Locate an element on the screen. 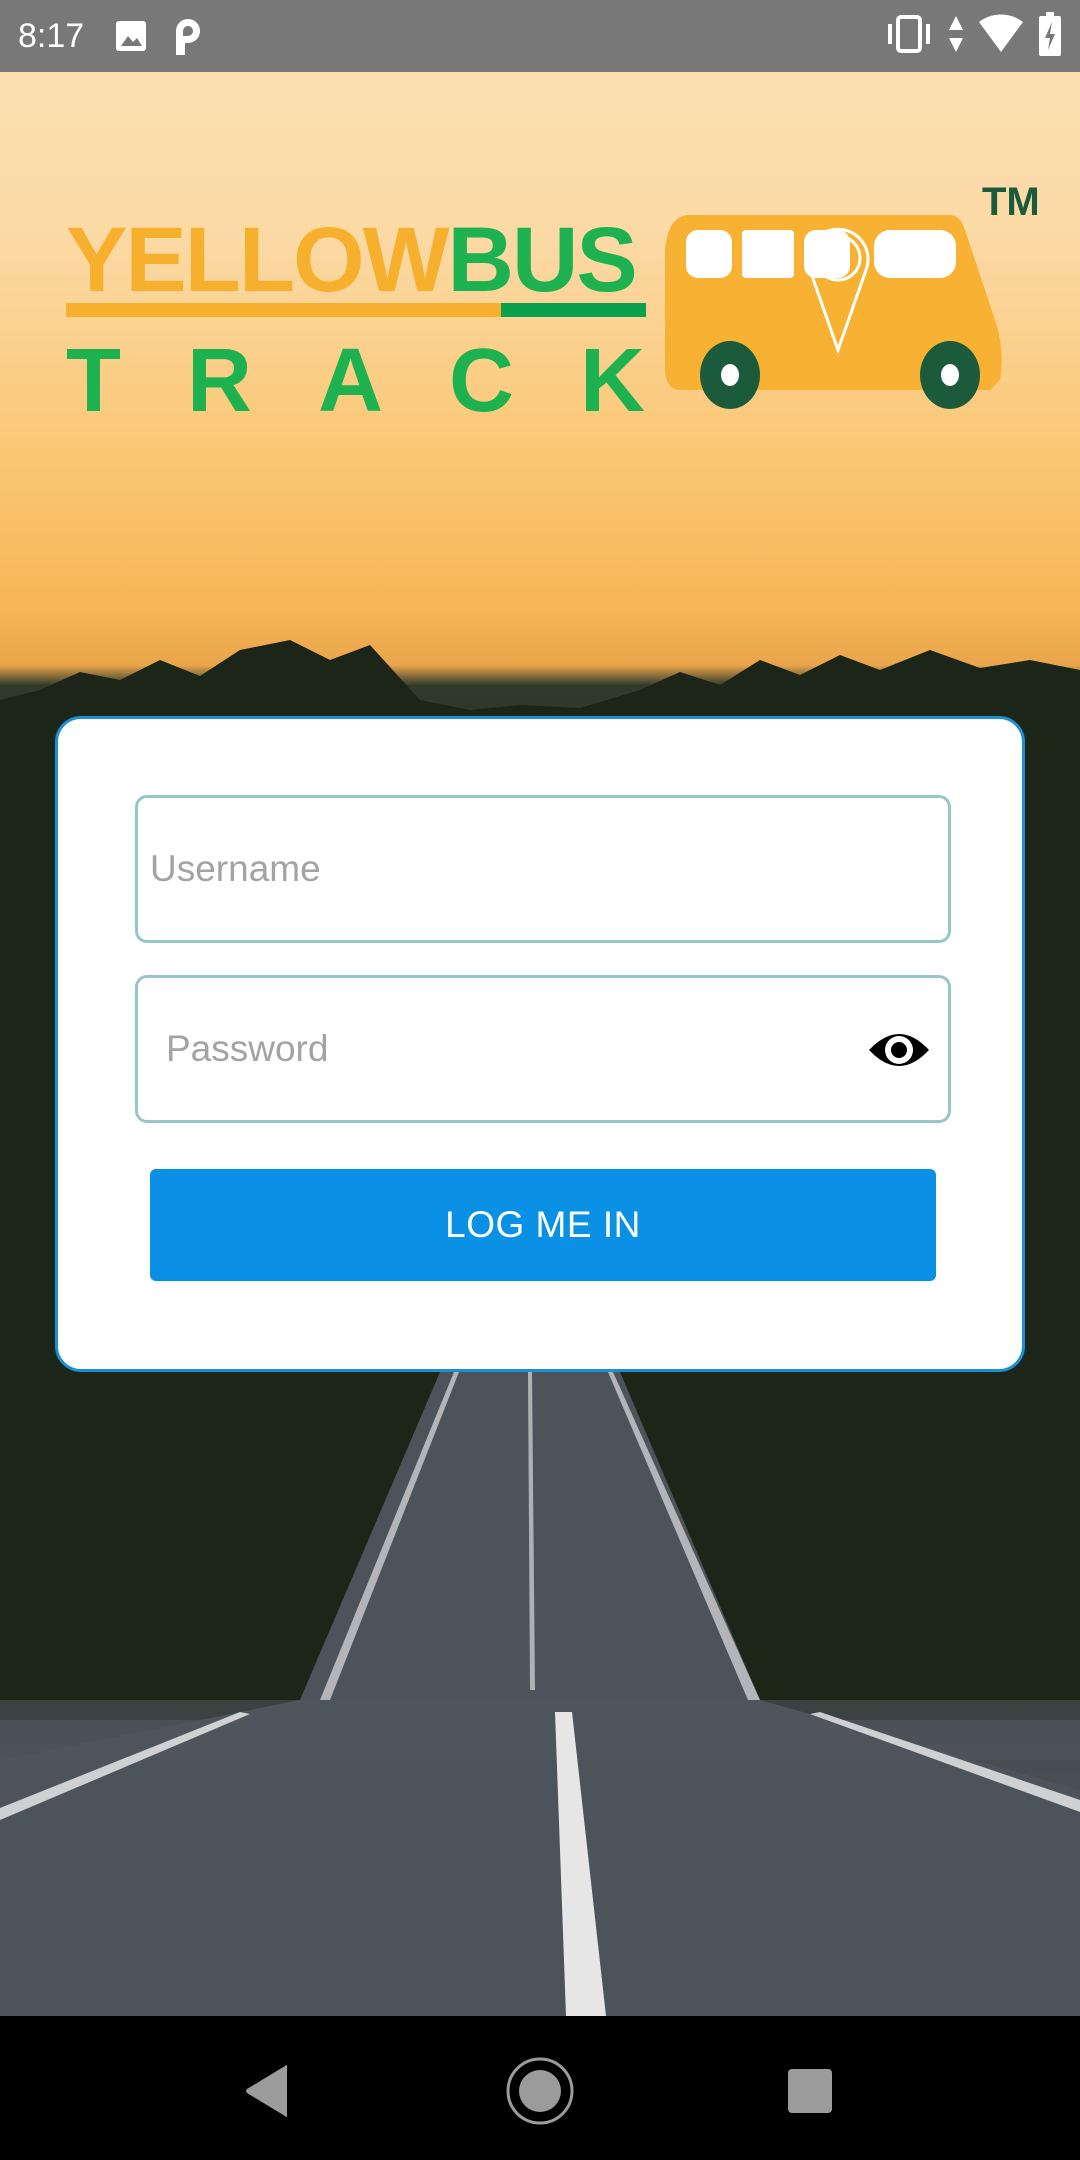 Image resolution: width=1080 pixels, height=2160 pixels. back-icon is located at coordinates (266, 2091).